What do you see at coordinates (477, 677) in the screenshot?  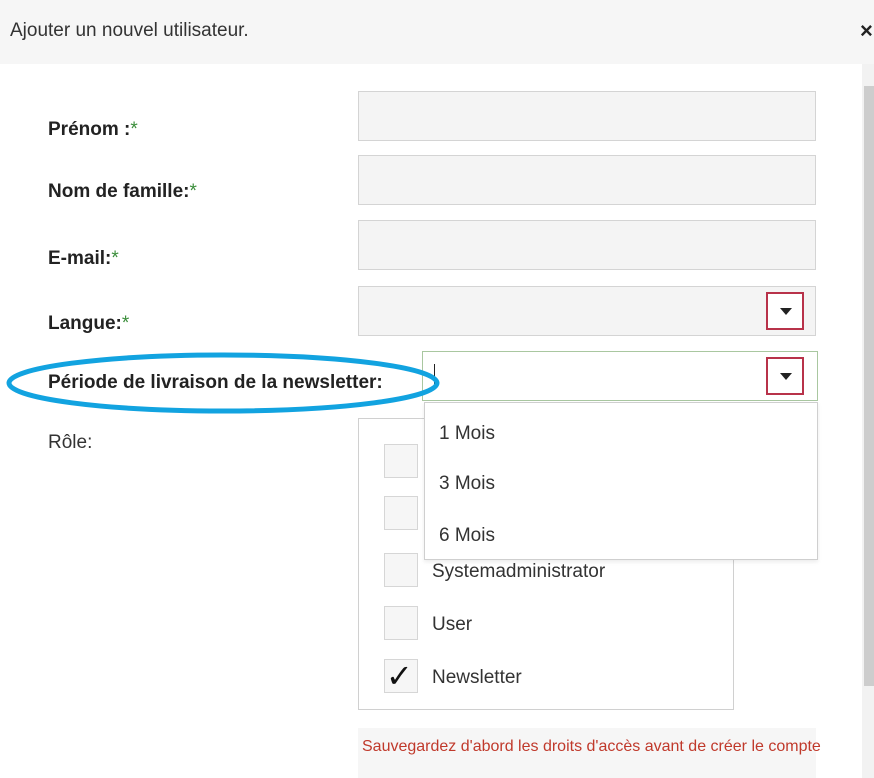 I see `role-label-newsletter: Newsletter` at bounding box center [477, 677].